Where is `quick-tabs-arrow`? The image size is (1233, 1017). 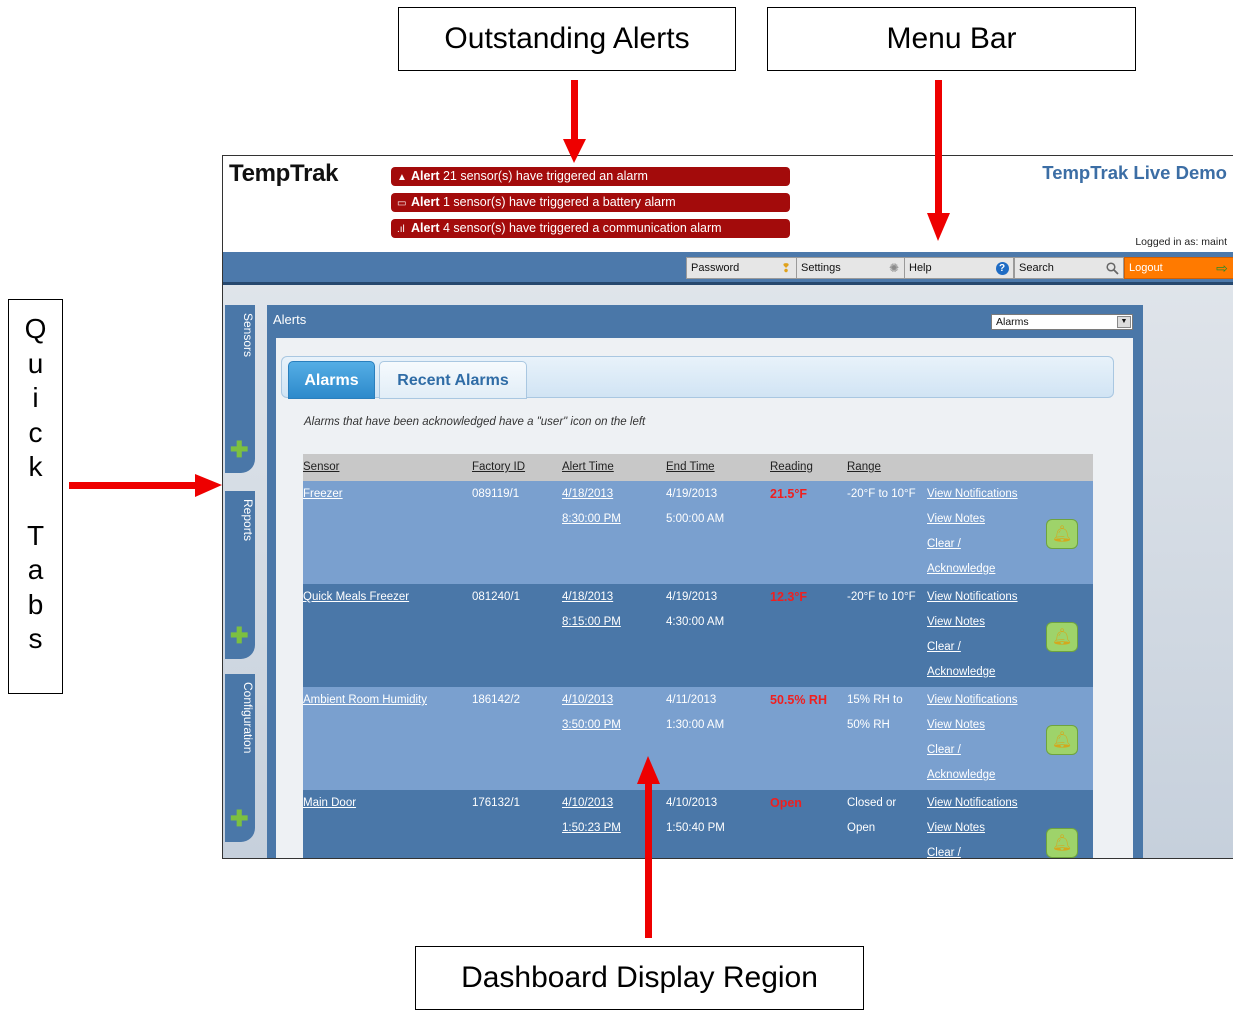
quick-tabs-arrow is located at coordinates (133, 485).